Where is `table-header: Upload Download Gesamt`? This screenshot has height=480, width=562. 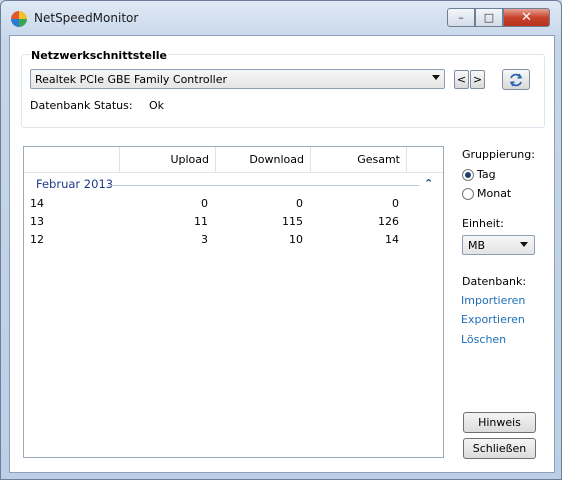 table-header: Upload Download Gesamt is located at coordinates (233, 160).